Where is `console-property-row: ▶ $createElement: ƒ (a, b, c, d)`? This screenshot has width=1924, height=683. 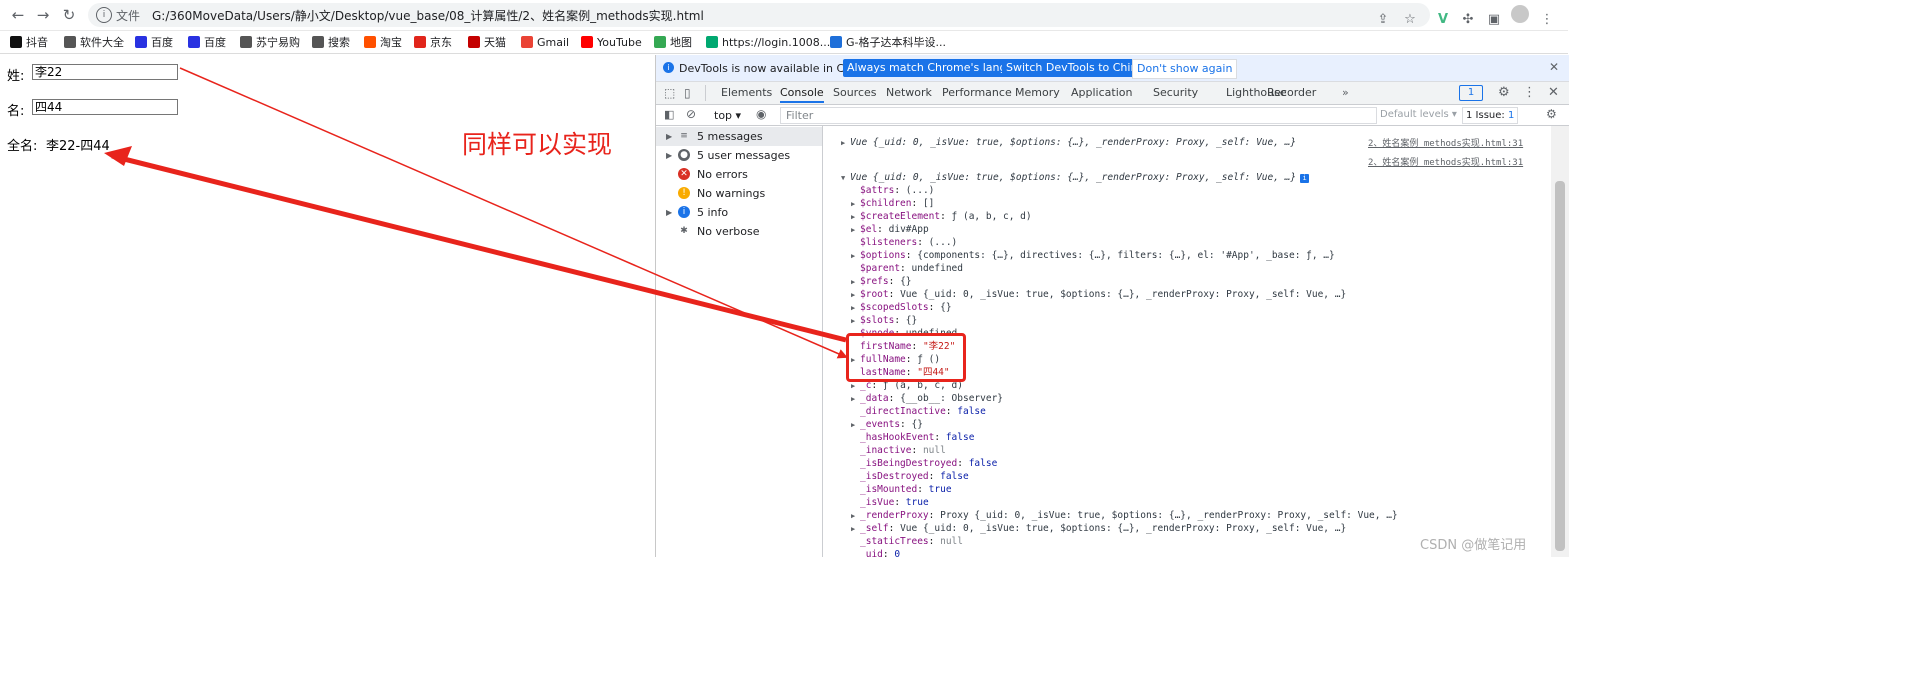
console-property-row: ▶ $createElement: ƒ (a, b, c, d) is located at coordinates (941, 216).